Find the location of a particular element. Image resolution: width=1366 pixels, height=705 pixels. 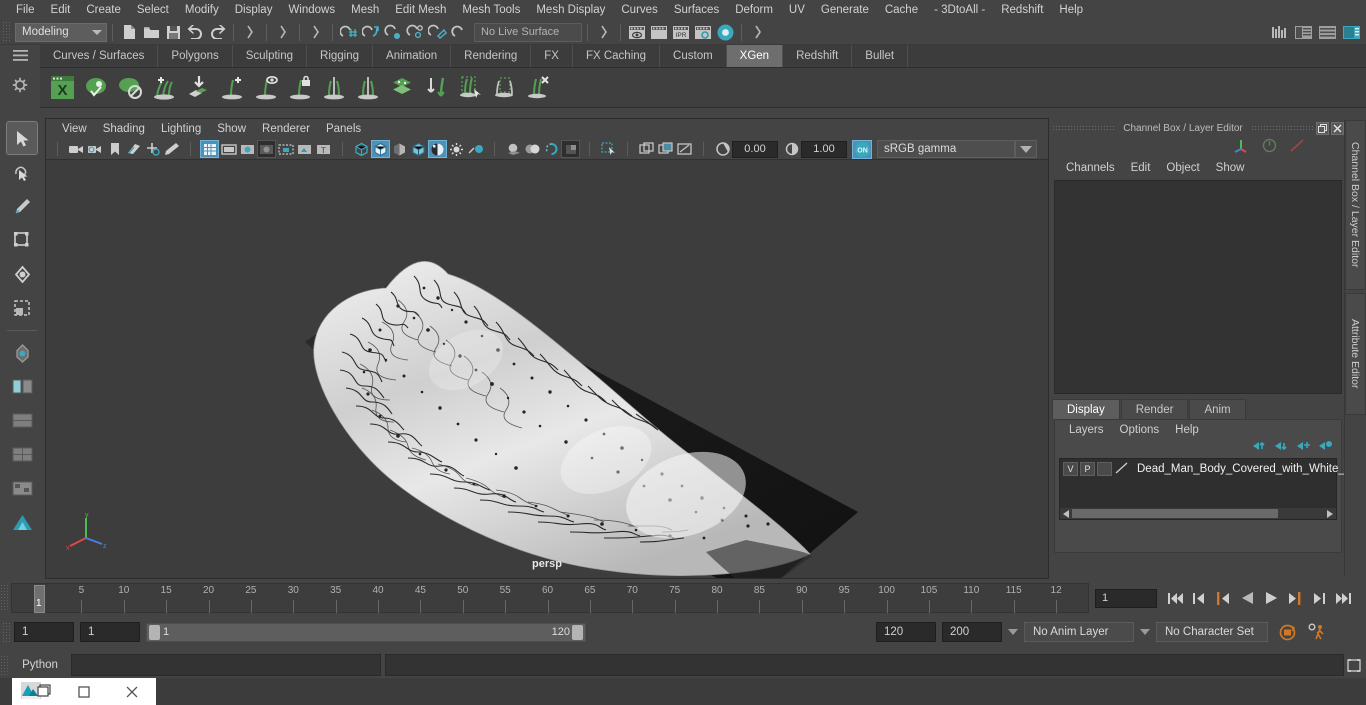

grease-pencil-icon is located at coordinates (171, 149).